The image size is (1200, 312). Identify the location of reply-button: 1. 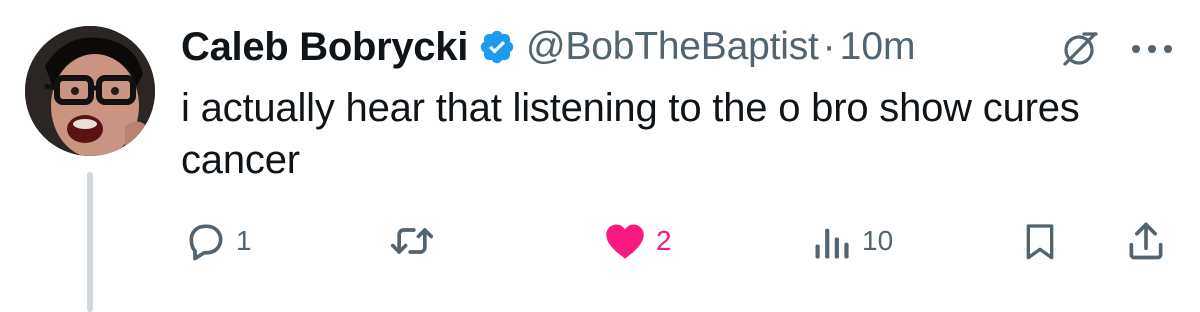
(218, 241).